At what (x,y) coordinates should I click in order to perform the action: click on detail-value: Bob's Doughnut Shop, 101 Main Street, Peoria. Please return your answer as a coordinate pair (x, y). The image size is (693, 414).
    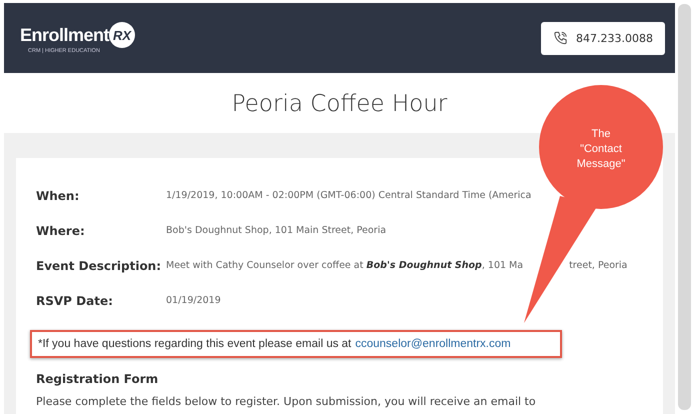
    Looking at the image, I should click on (276, 230).